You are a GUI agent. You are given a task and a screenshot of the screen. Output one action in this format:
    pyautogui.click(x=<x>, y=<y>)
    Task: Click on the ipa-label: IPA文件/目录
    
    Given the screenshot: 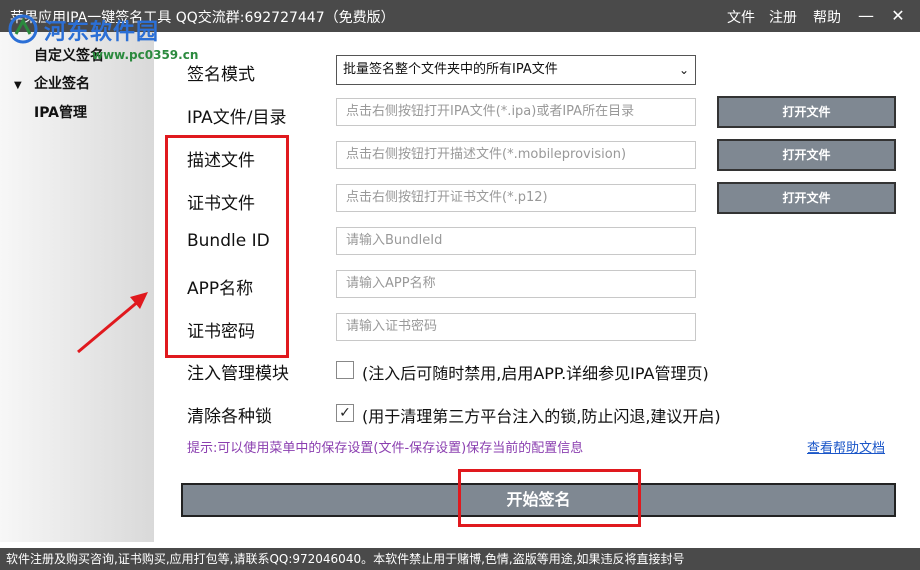 What is the action you would take?
    pyautogui.click(x=237, y=118)
    